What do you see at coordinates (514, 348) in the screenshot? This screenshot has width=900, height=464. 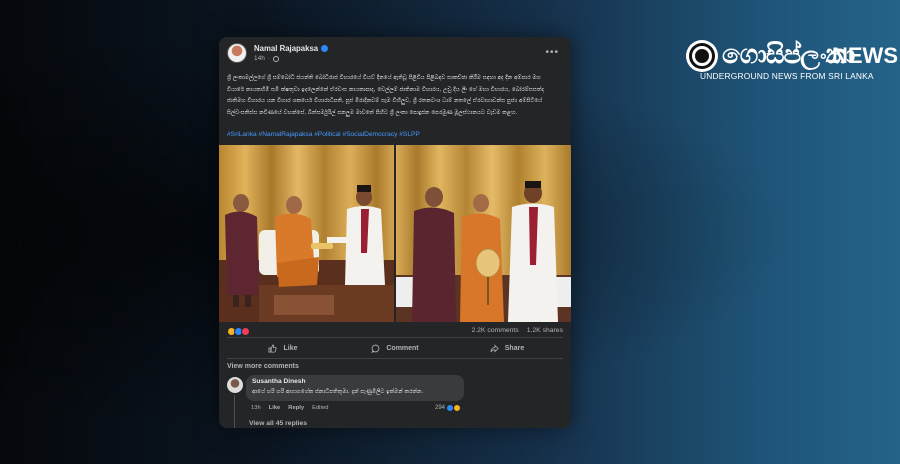 I see `share-label: Share` at bounding box center [514, 348].